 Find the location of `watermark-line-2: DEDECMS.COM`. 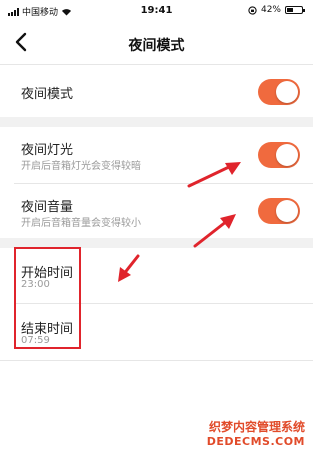

watermark-line-2: DEDECMS.COM is located at coordinates (255, 441).